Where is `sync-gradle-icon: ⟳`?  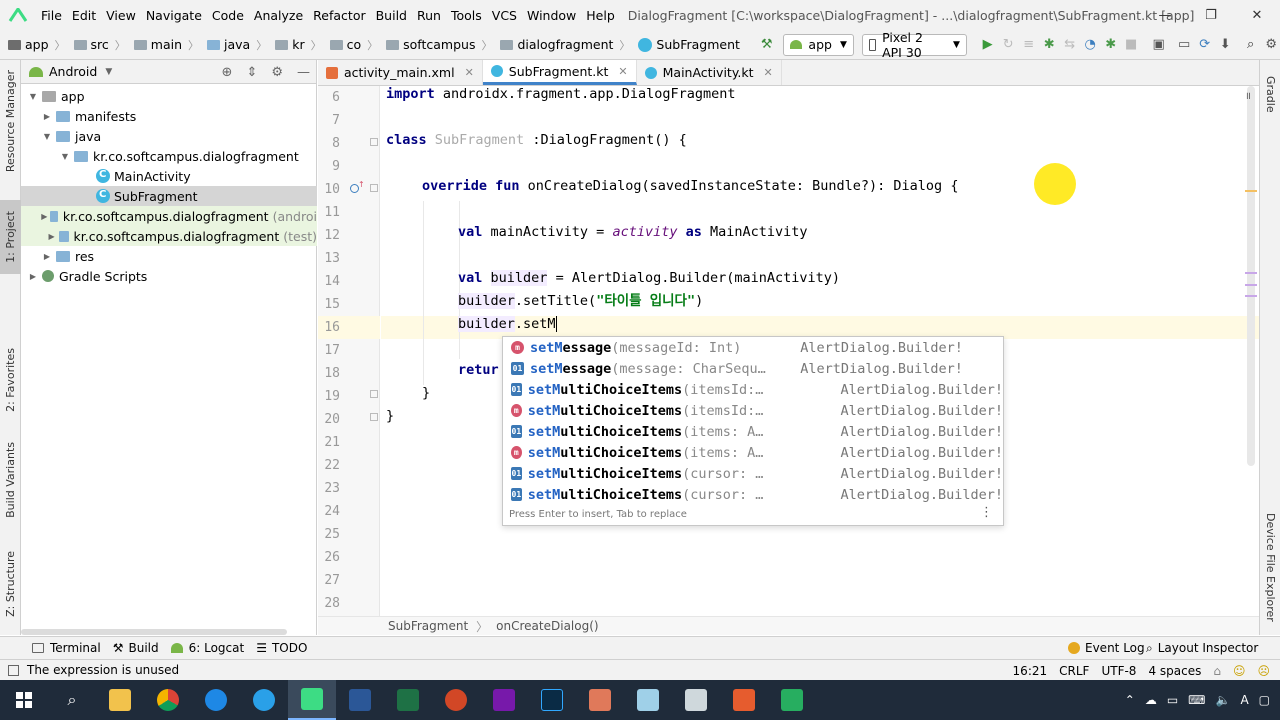
sync-gradle-icon: ⟳ is located at coordinates (1205, 45).